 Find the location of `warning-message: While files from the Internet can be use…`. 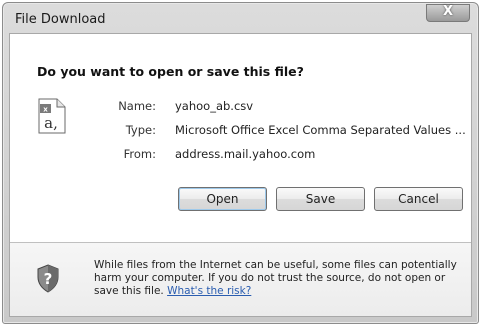

warning-message: While files from the Internet can be use… is located at coordinates (275, 278).